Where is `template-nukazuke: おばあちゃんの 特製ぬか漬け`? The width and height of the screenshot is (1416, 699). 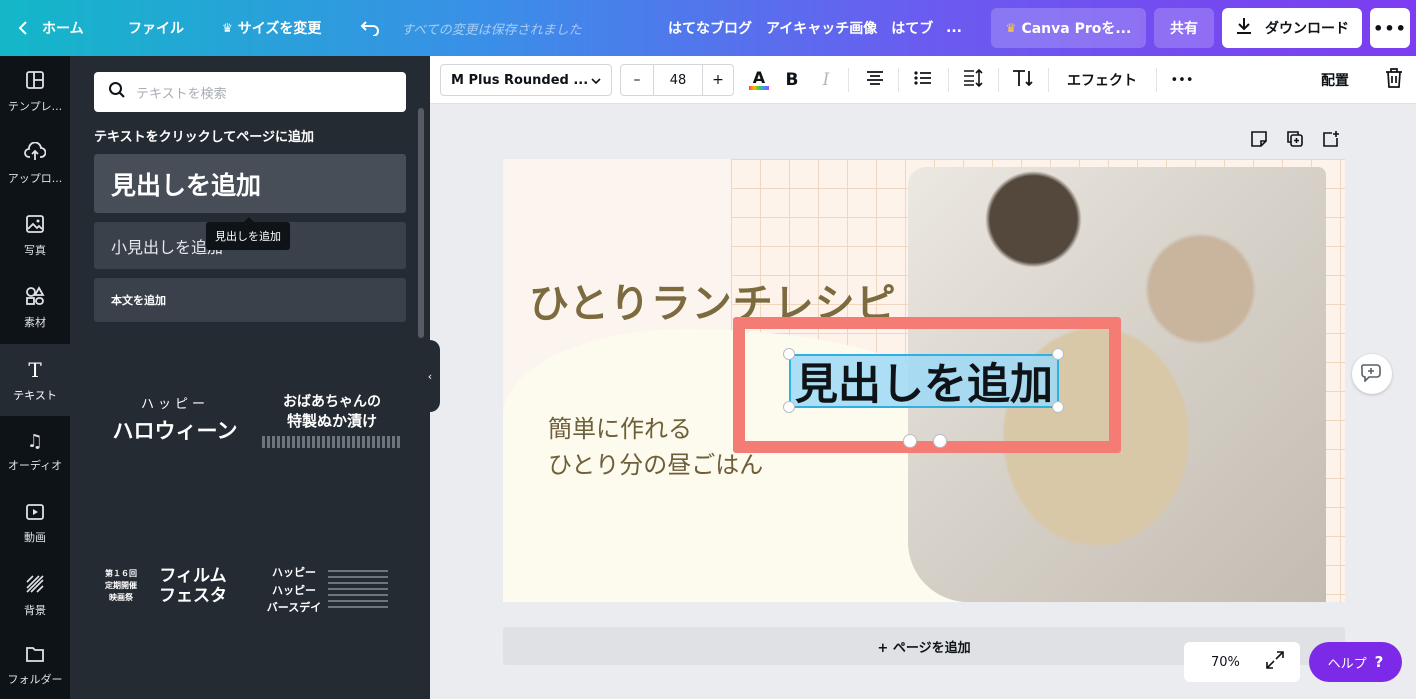 template-nukazuke: おばあちゃんの 特製ぬか漬け is located at coordinates (332, 421).